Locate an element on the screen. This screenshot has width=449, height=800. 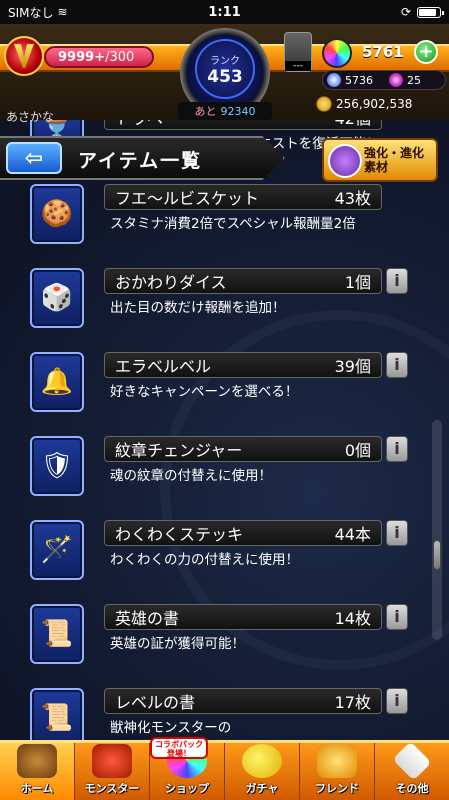
stamina-gauge: 9999+ /300 is located at coordinates (99, 57).